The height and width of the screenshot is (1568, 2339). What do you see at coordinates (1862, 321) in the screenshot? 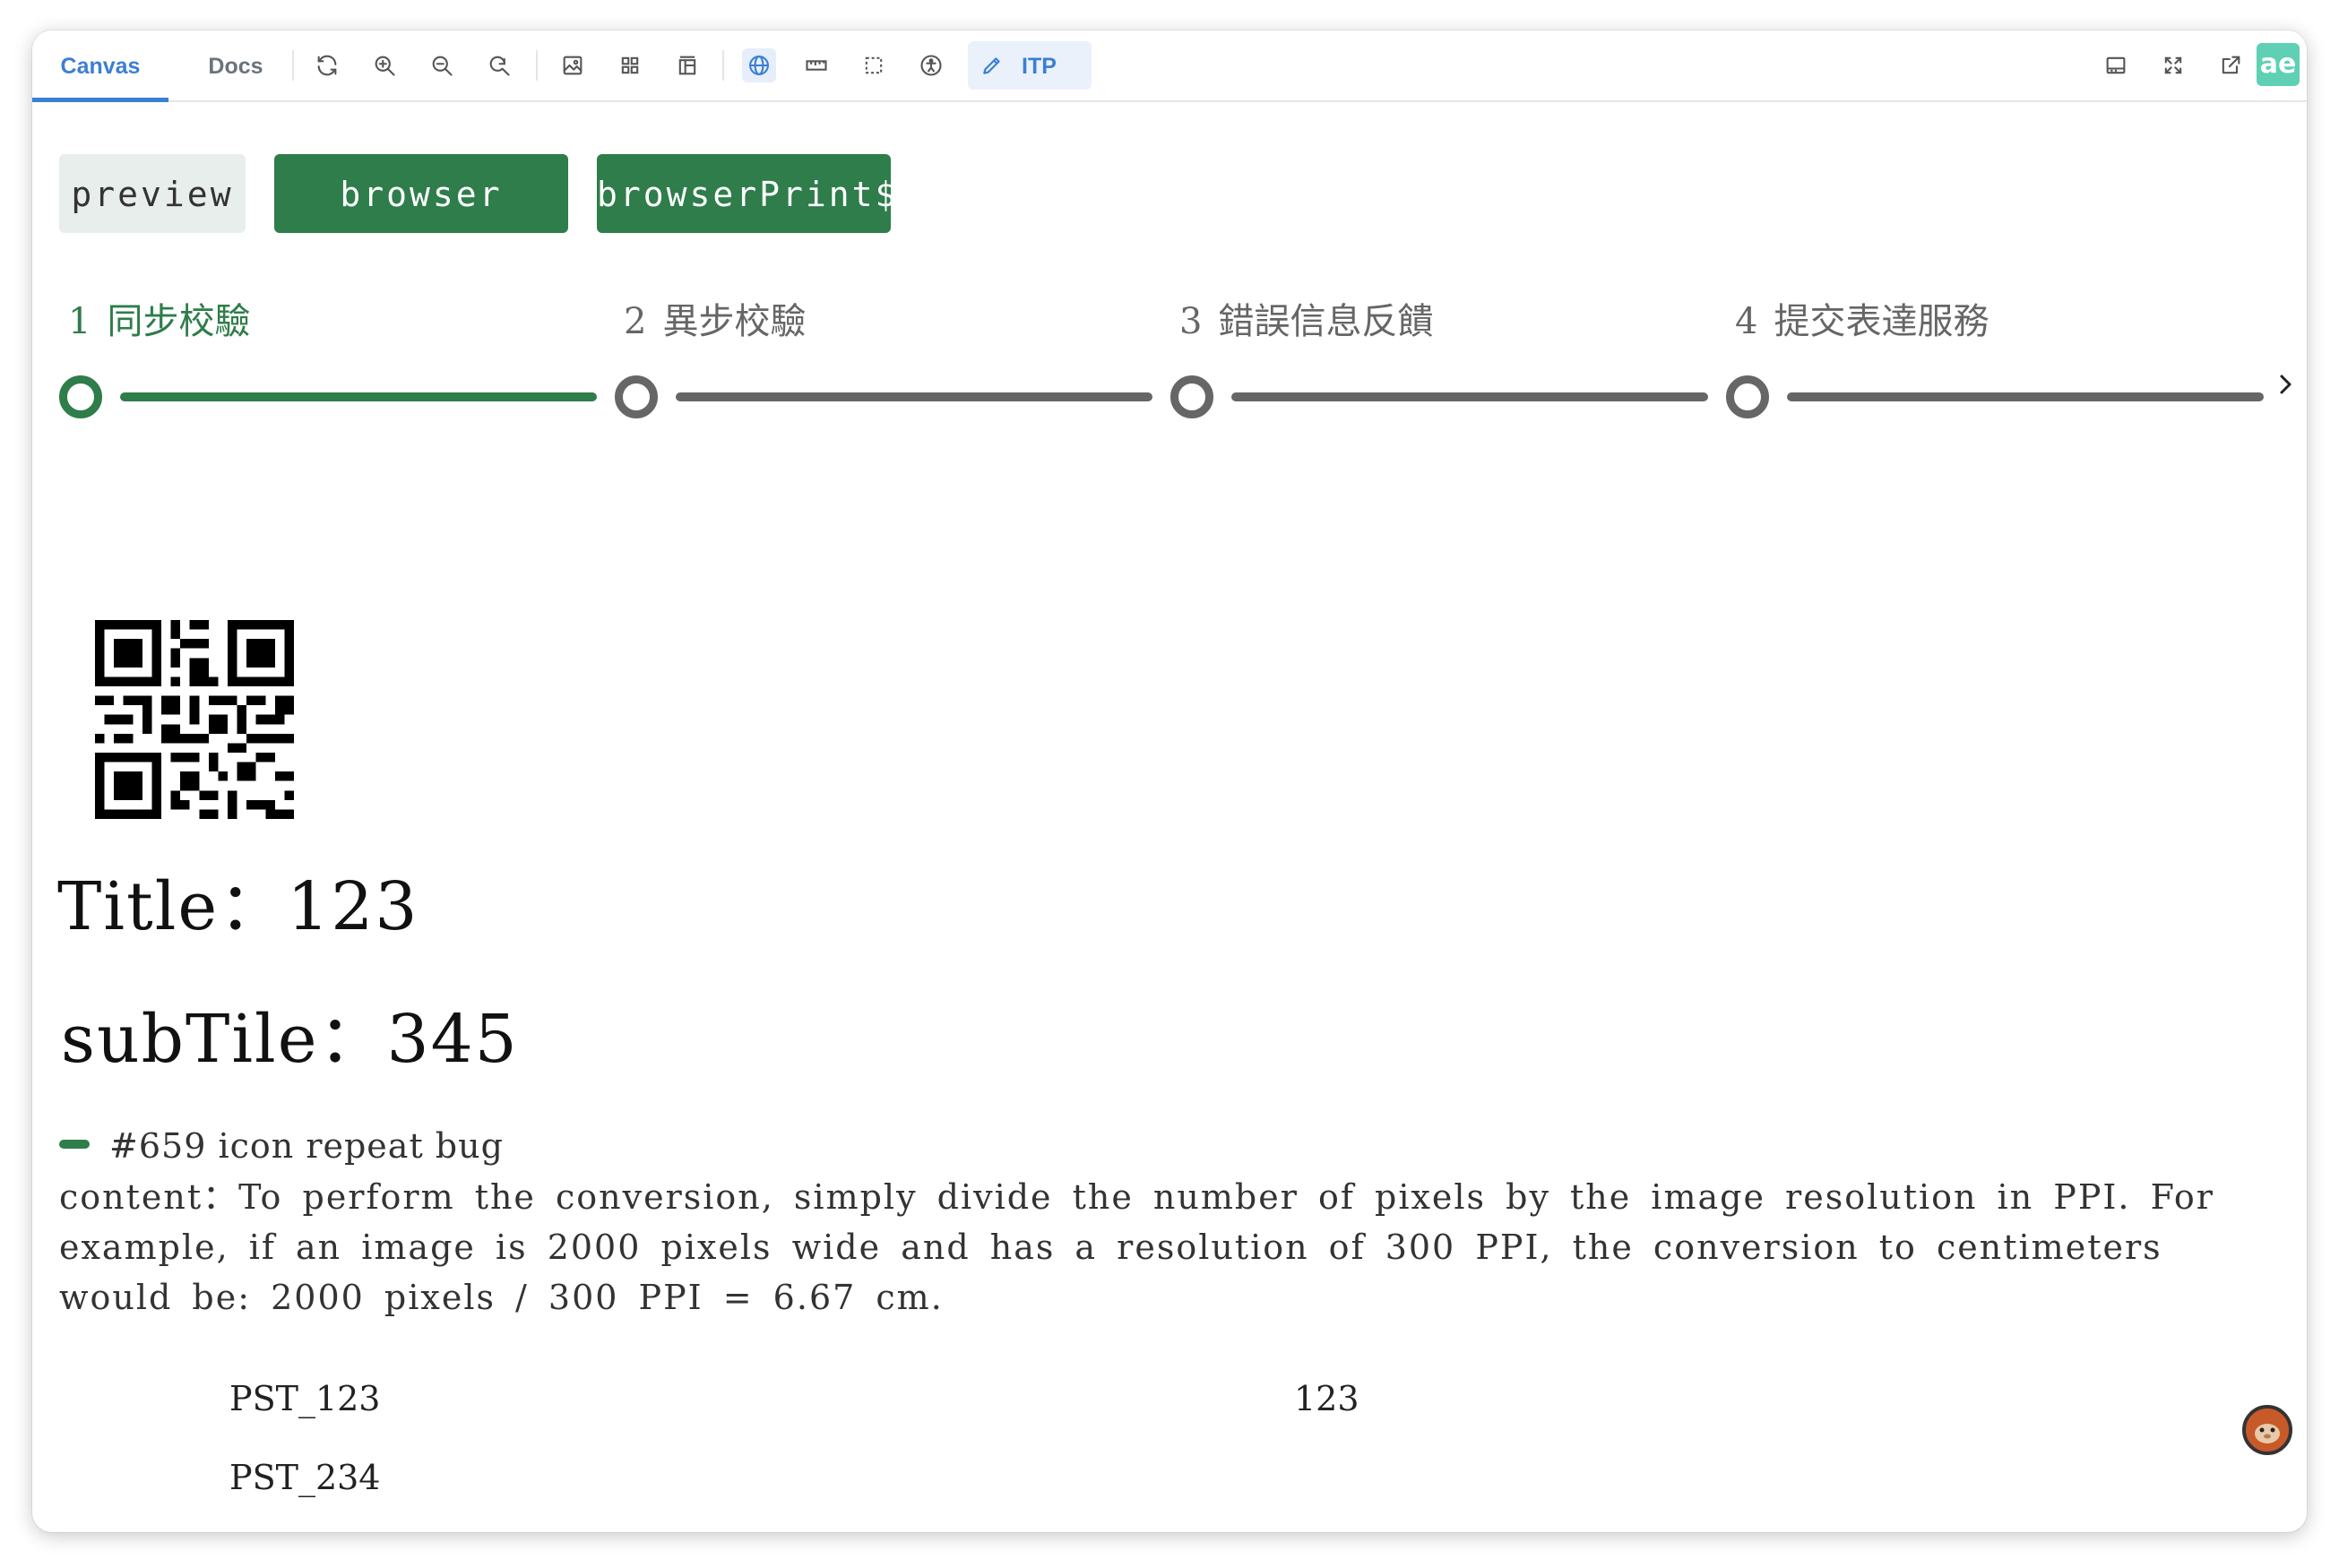
I see `step-4-label: 4 提交表達服務` at bounding box center [1862, 321].